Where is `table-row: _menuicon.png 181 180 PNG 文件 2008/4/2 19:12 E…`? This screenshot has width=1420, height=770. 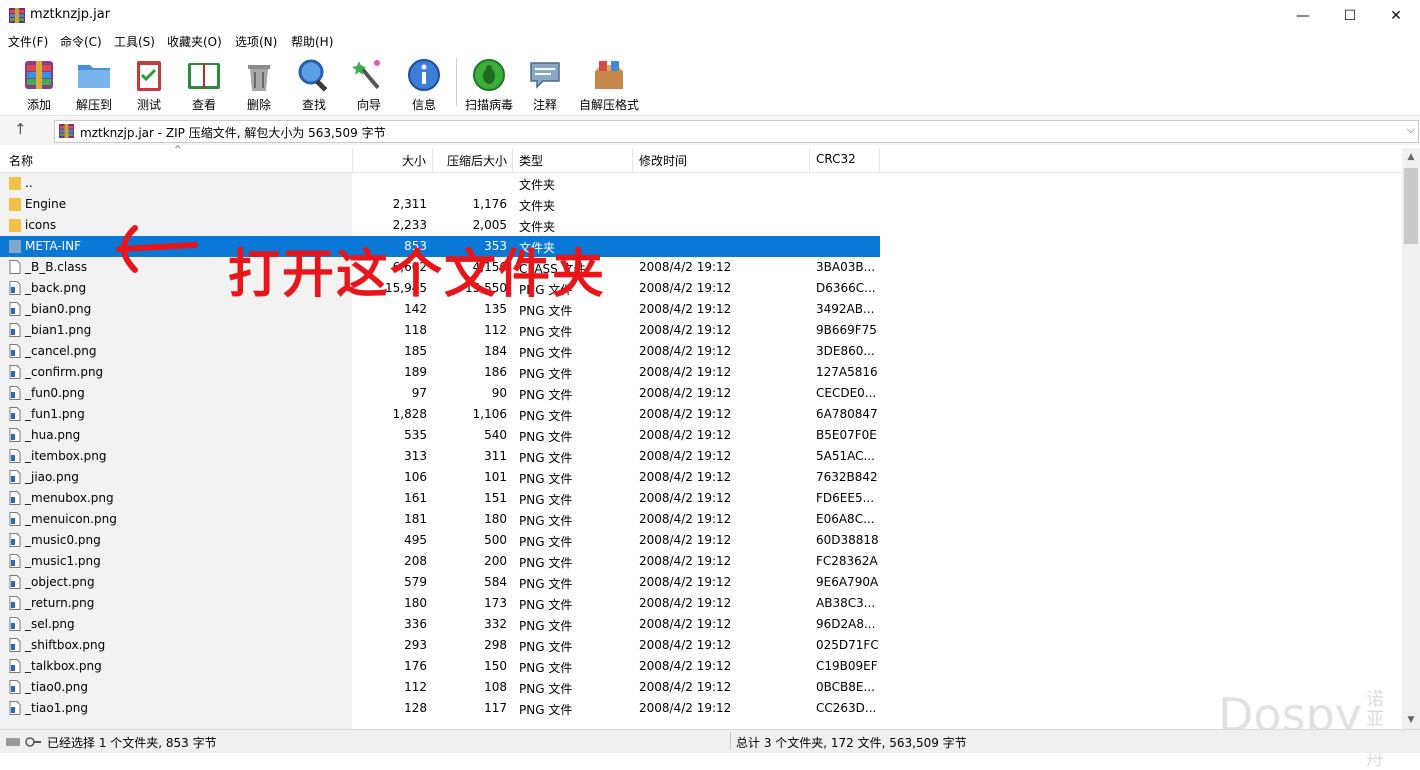
table-row: _menuicon.png 181 180 PNG 文件 2008/4/2 19:12 E… is located at coordinates (440, 519).